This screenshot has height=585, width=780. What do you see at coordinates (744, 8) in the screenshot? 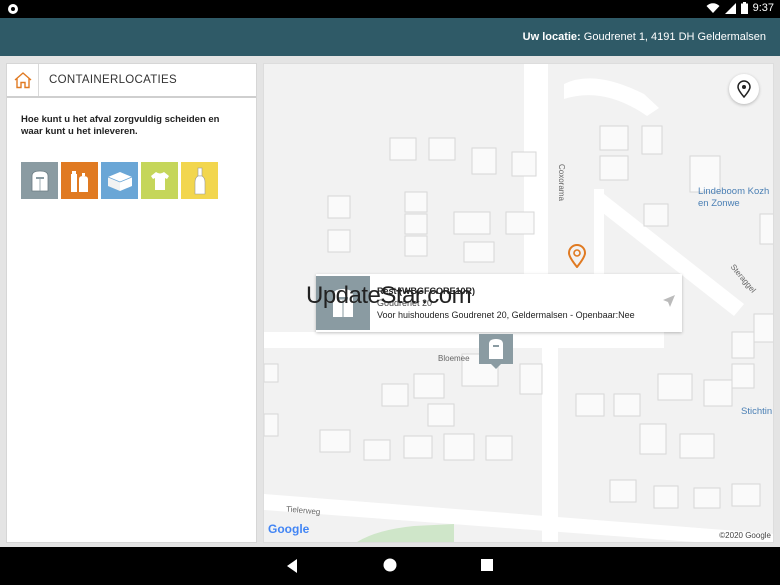
I see `battery-icon` at bounding box center [744, 8].